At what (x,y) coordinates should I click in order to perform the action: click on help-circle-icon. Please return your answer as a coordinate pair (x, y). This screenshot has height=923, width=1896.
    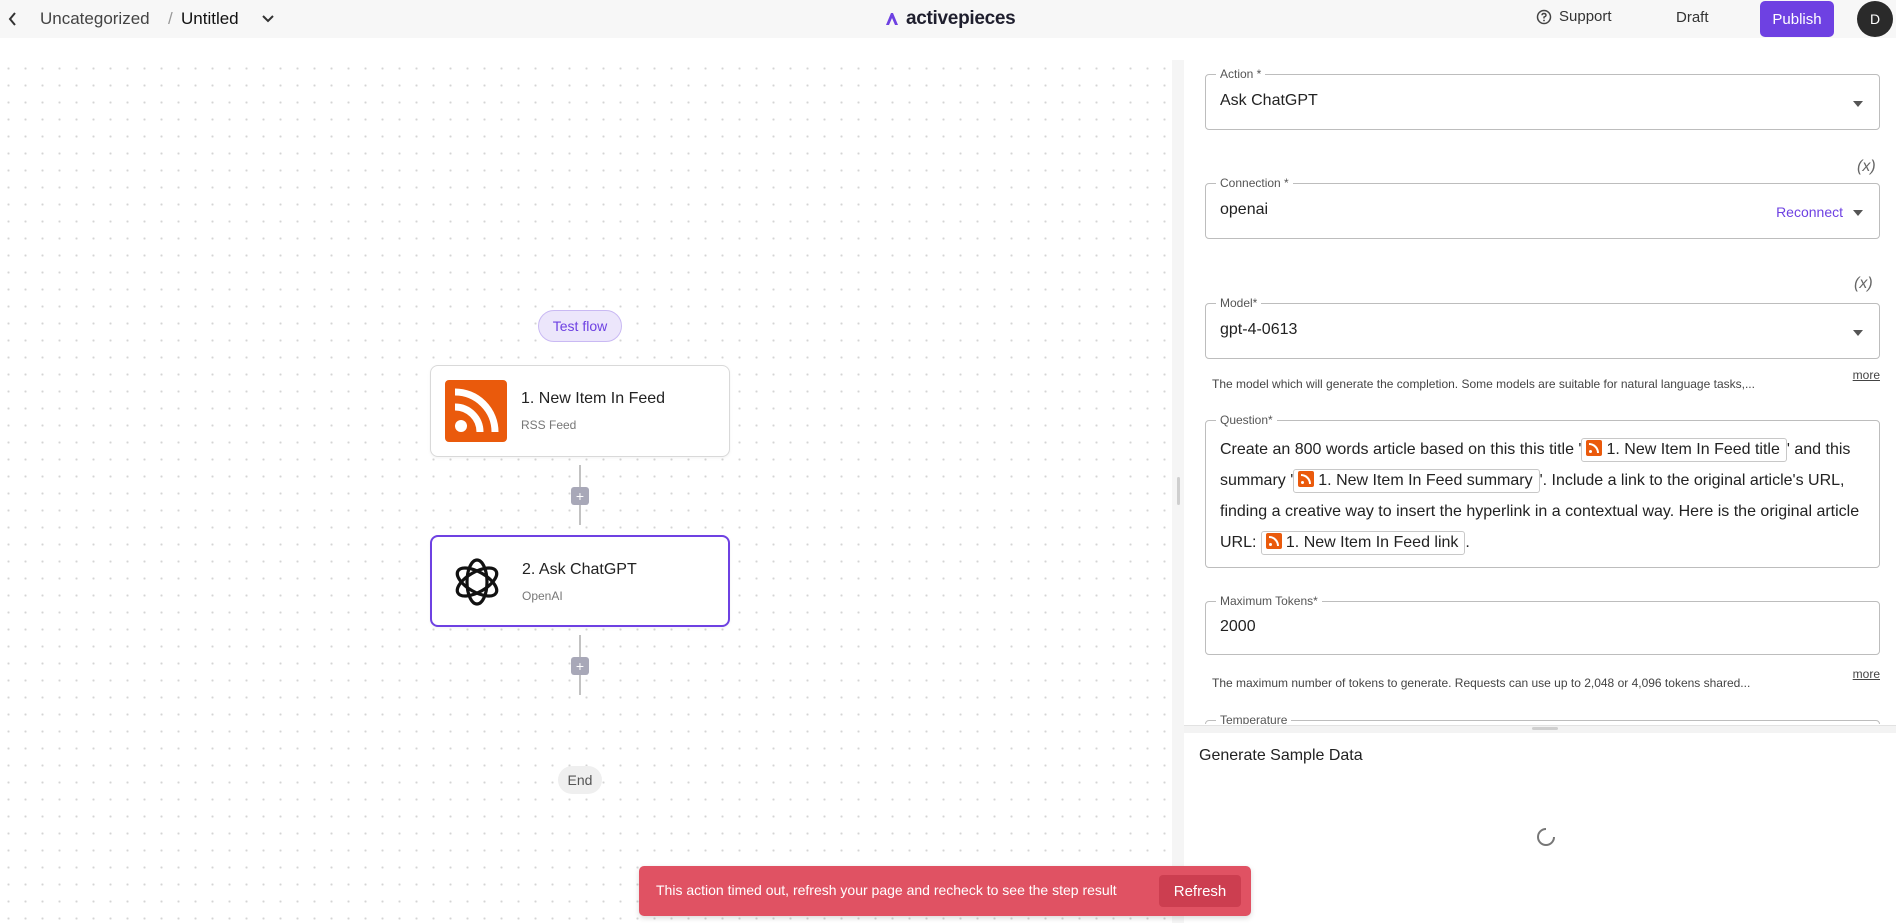
    Looking at the image, I should click on (1544, 16).